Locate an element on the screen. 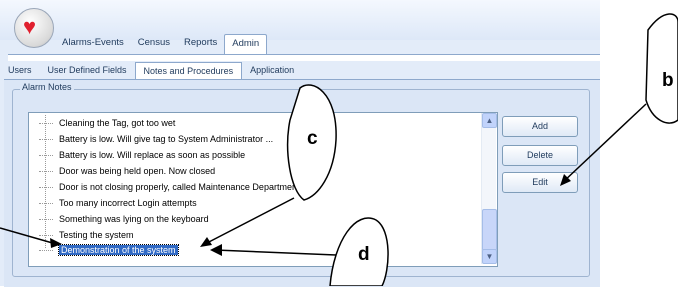 The image size is (678, 287). arrow-line-b is located at coordinates (604, 143).